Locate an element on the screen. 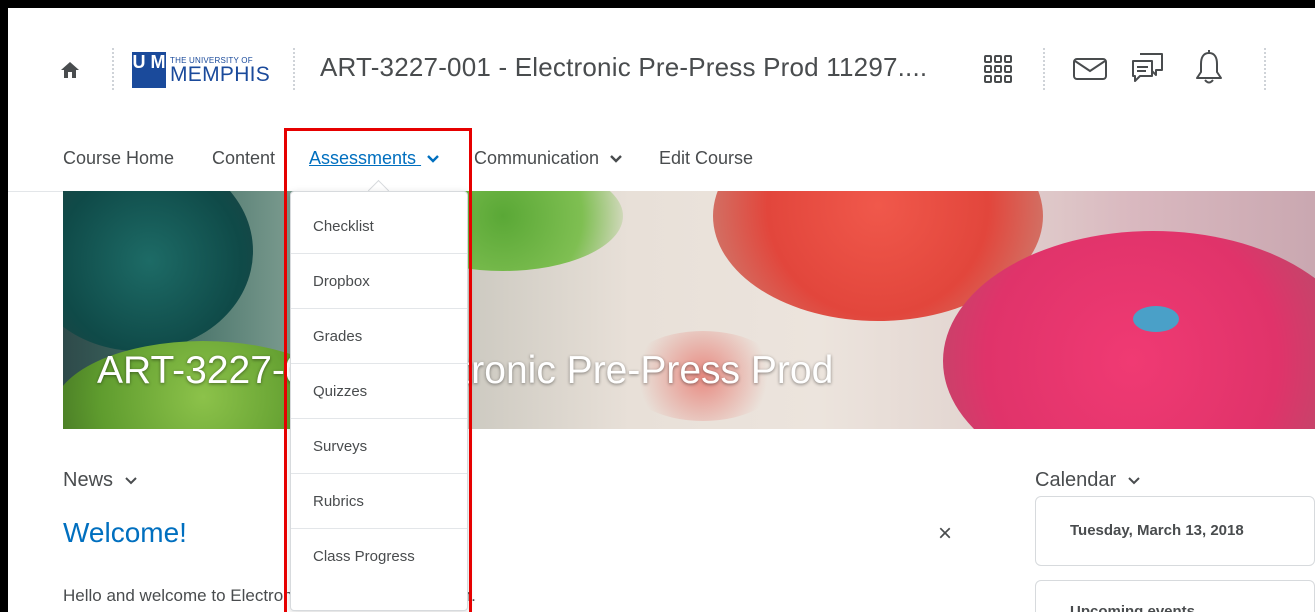  calendar-widget-title: Calendar is located at coordinates (1087, 480).